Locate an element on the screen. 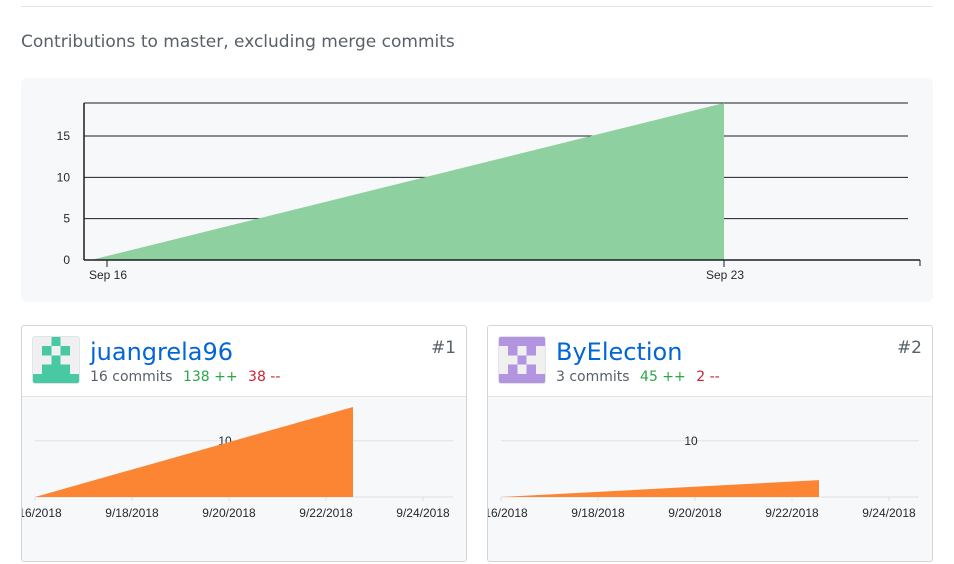 This screenshot has height=564, width=954. deletions-count: 38 -- is located at coordinates (264, 377).